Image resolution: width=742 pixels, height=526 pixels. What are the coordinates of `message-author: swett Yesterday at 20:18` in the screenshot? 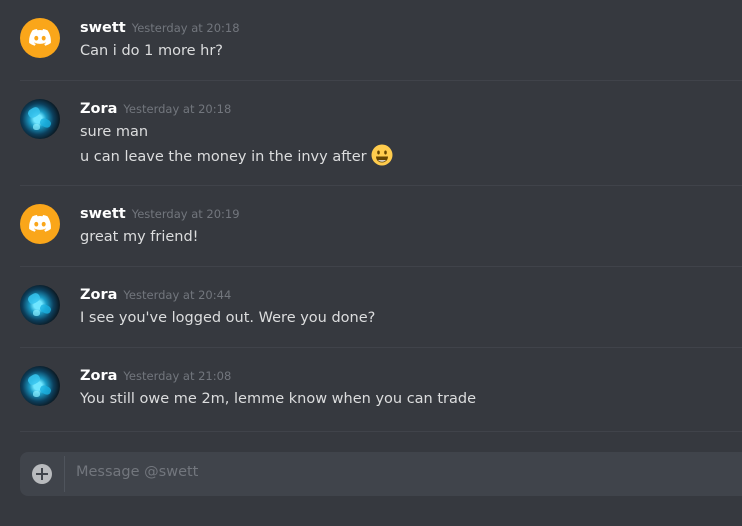 It's located at (160, 28).